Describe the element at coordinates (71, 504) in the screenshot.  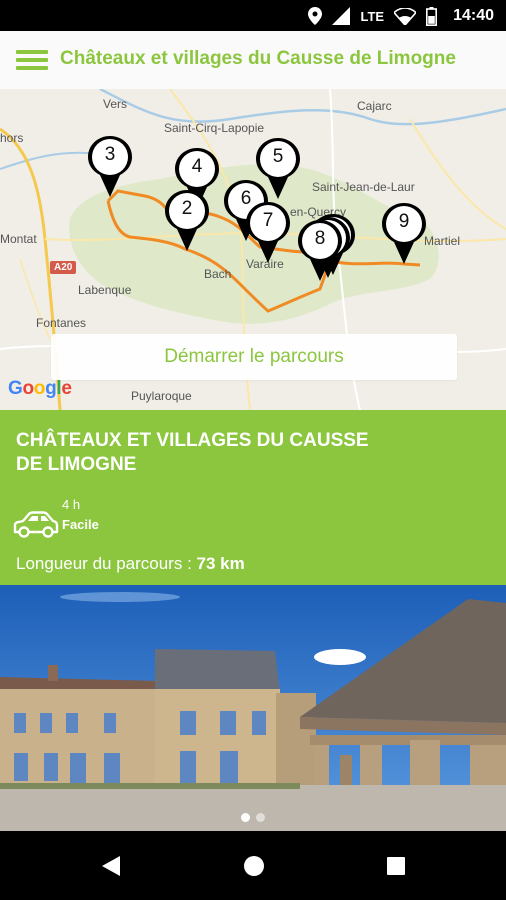
I see `route-duration: 4 h` at that location.